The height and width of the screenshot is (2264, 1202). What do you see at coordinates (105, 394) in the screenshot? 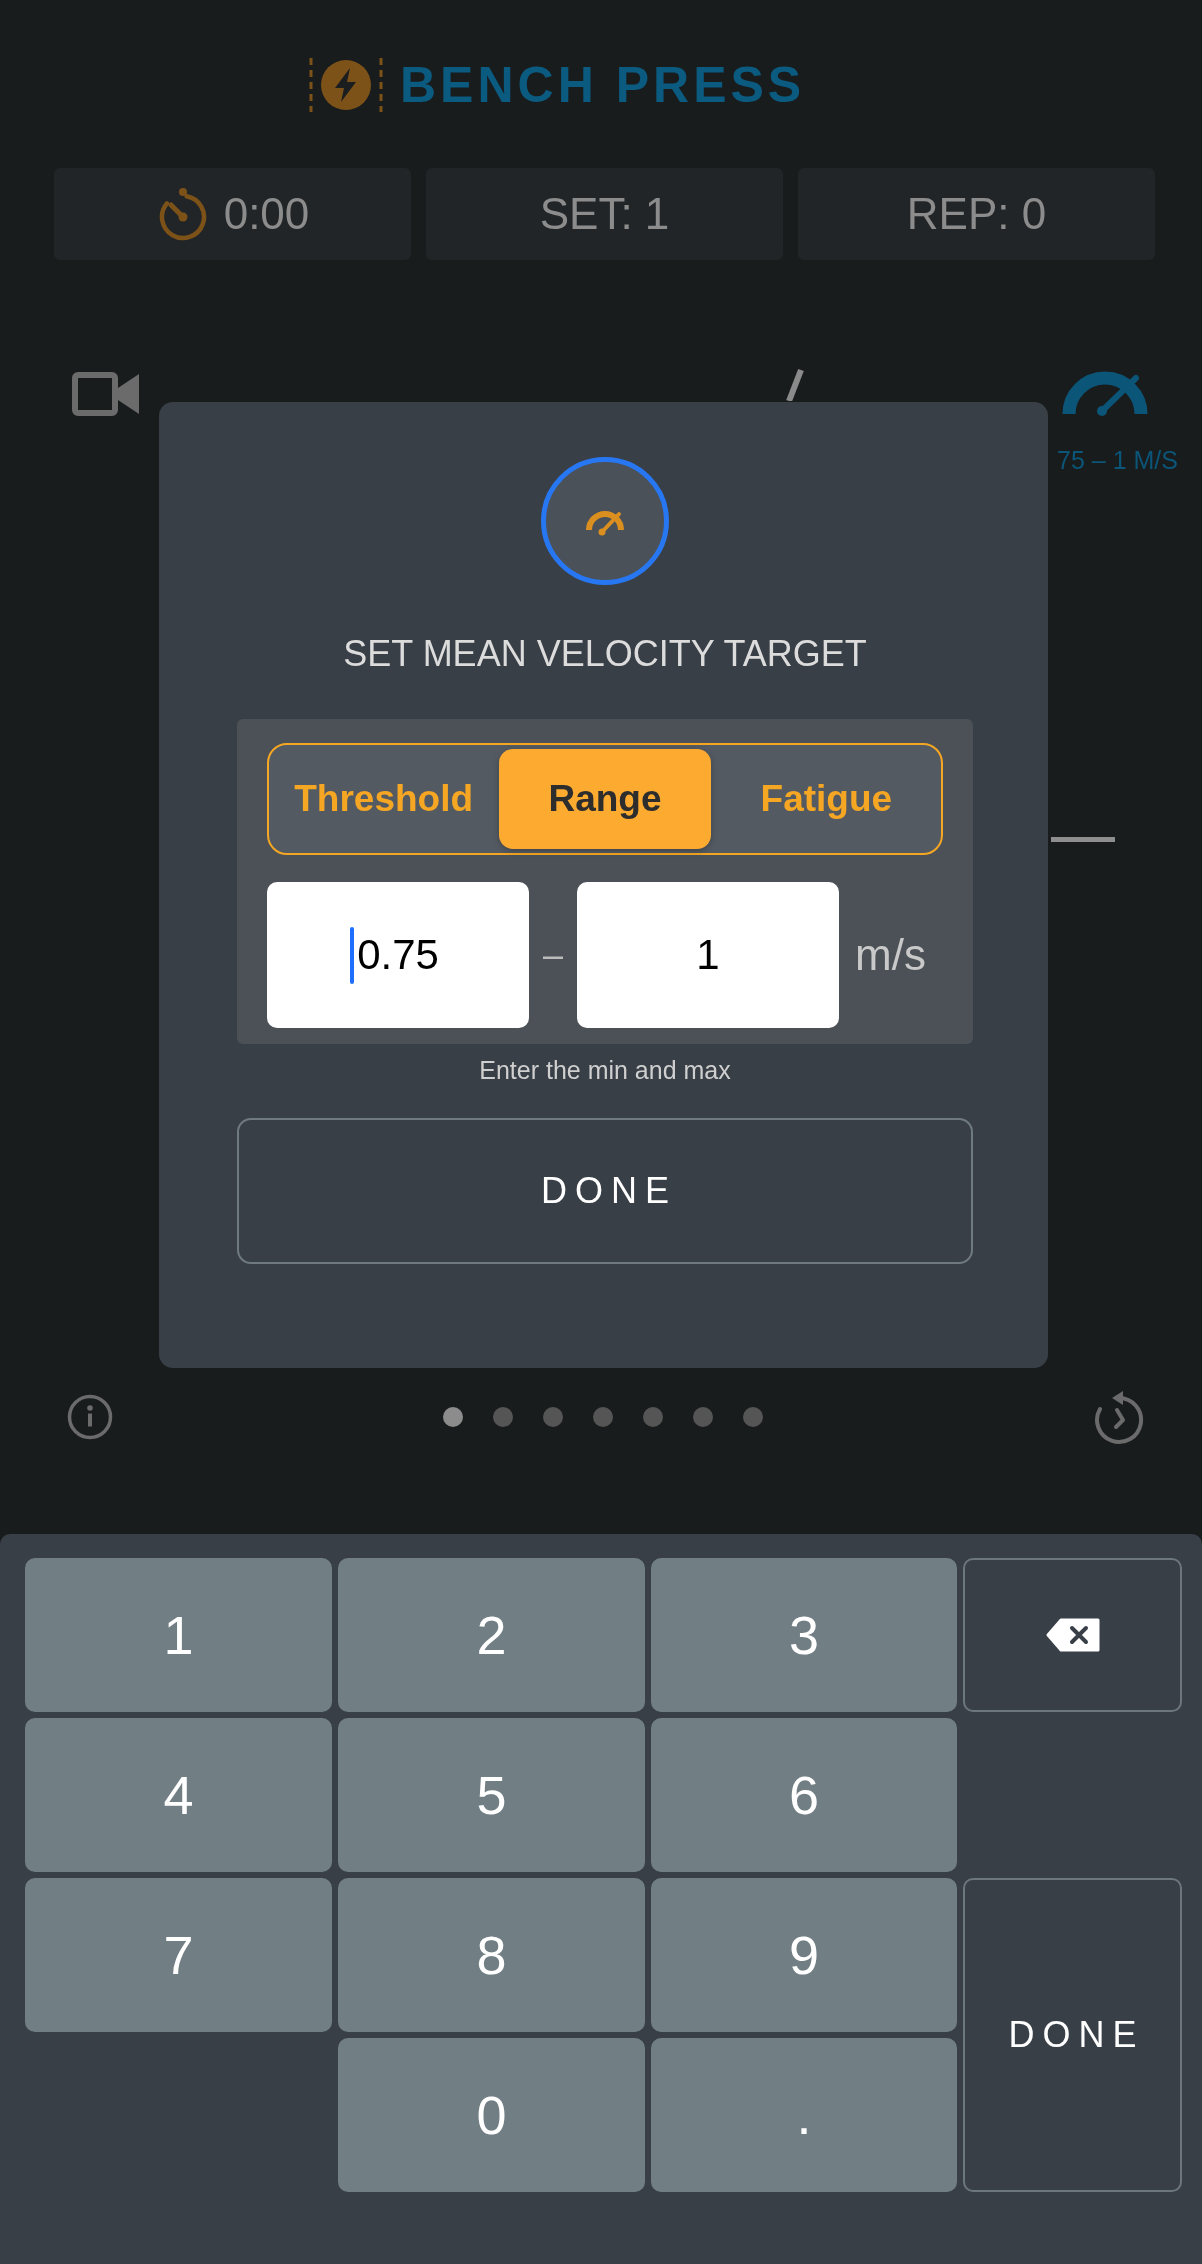
I see `video-camera-icon` at bounding box center [105, 394].